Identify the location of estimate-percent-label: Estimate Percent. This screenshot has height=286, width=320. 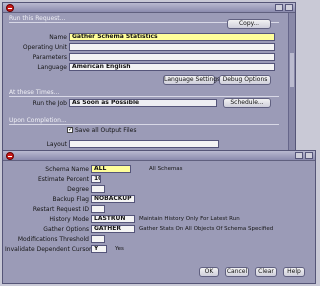
(63, 179).